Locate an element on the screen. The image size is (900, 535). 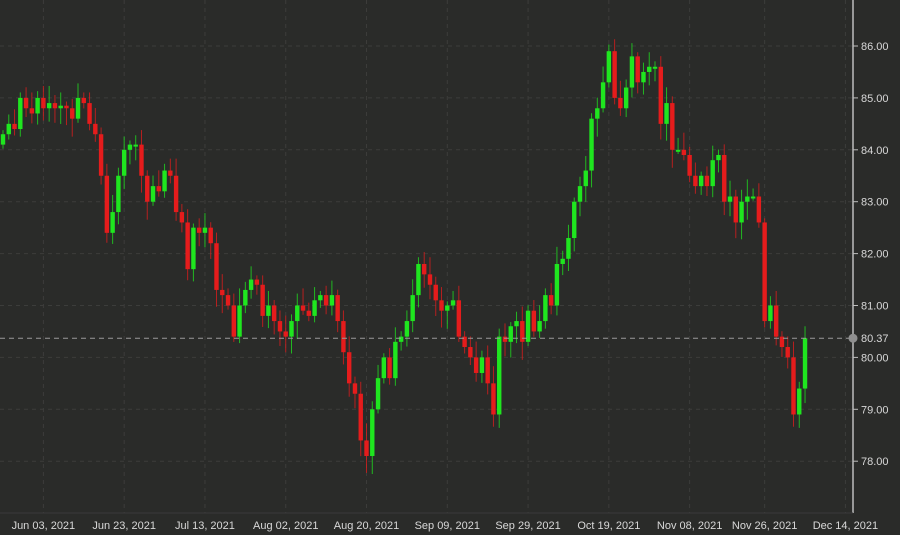
last-price-marker is located at coordinates (853, 338).